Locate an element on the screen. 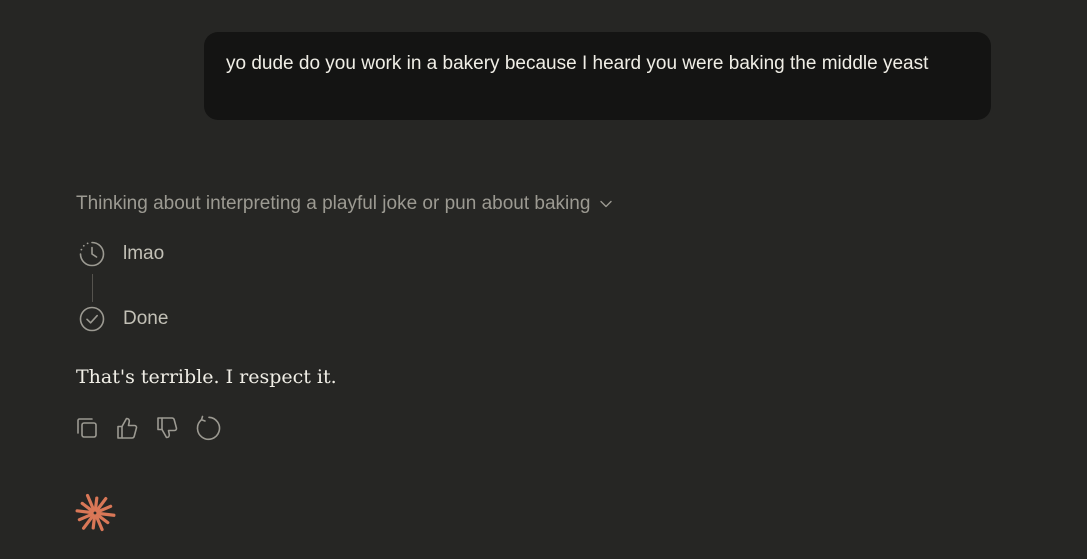 Image resolution: width=1087 pixels, height=559 pixels. message-actions is located at coordinates (147, 428).